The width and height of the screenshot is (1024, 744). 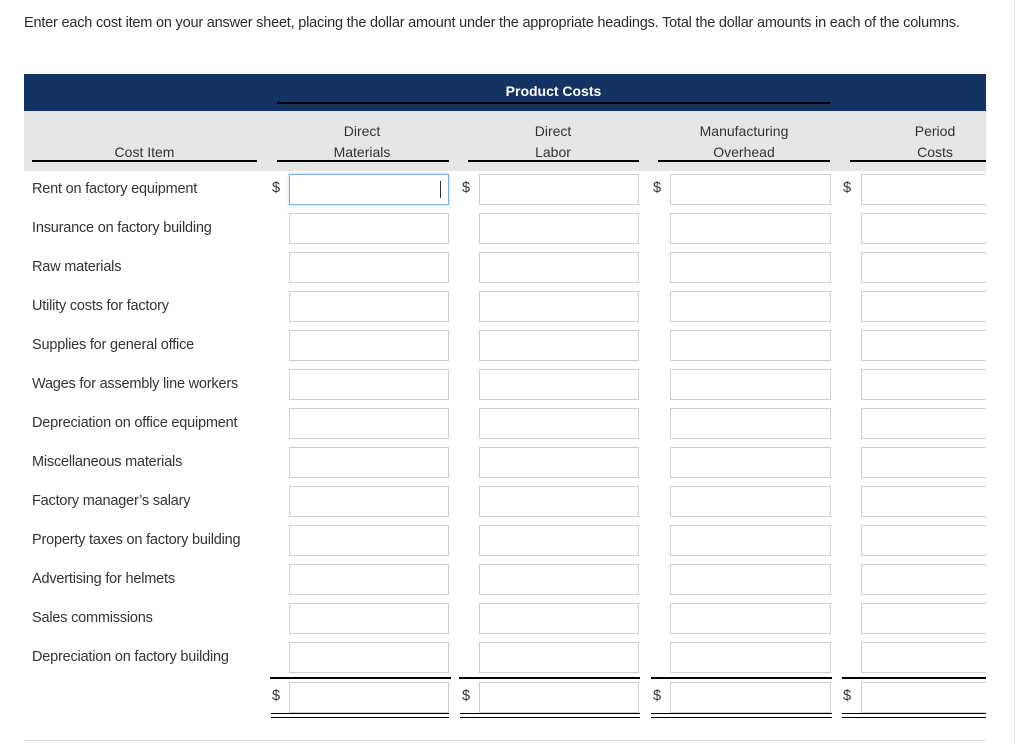 What do you see at coordinates (559, 697) in the screenshot?
I see `total-direct-labor-input` at bounding box center [559, 697].